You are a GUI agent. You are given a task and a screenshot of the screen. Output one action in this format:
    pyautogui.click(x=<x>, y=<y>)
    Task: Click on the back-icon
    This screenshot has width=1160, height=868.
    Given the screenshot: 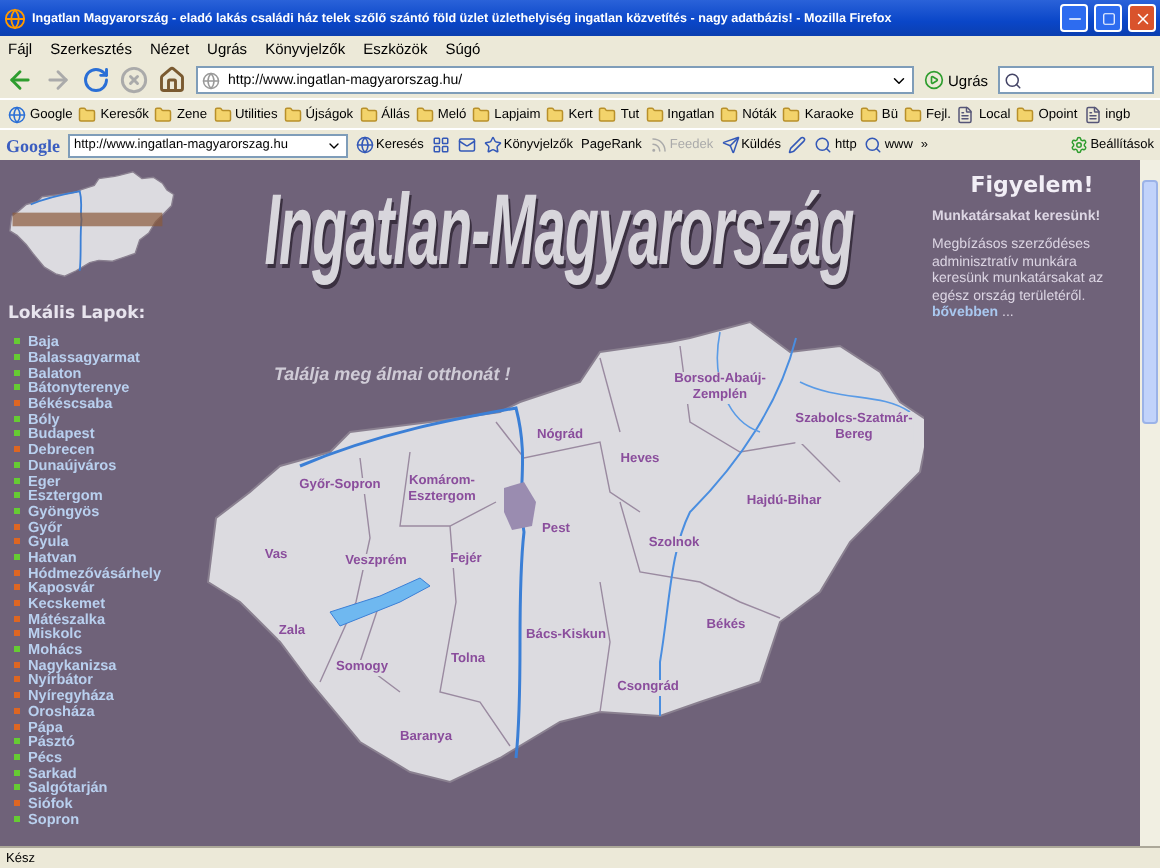 What is the action you would take?
    pyautogui.click(x=20, y=80)
    